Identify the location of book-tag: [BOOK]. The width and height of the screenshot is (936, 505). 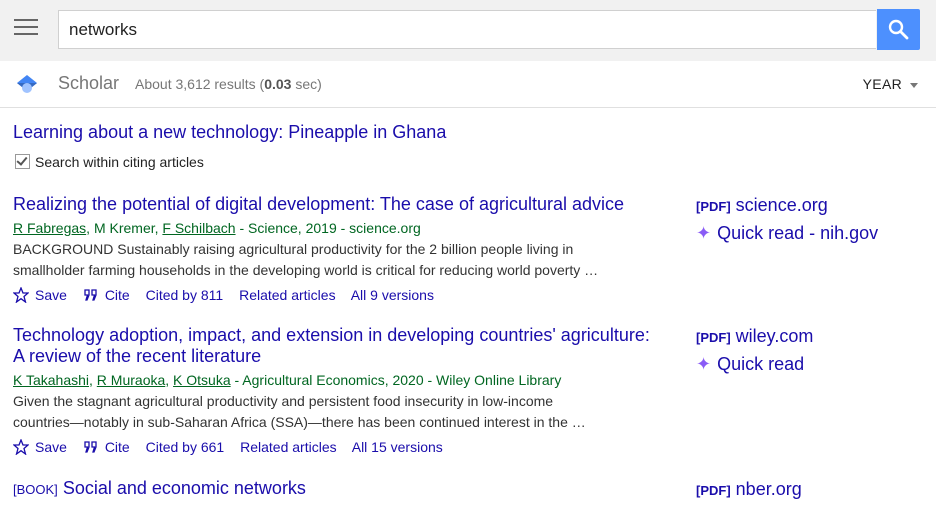
(35, 489).